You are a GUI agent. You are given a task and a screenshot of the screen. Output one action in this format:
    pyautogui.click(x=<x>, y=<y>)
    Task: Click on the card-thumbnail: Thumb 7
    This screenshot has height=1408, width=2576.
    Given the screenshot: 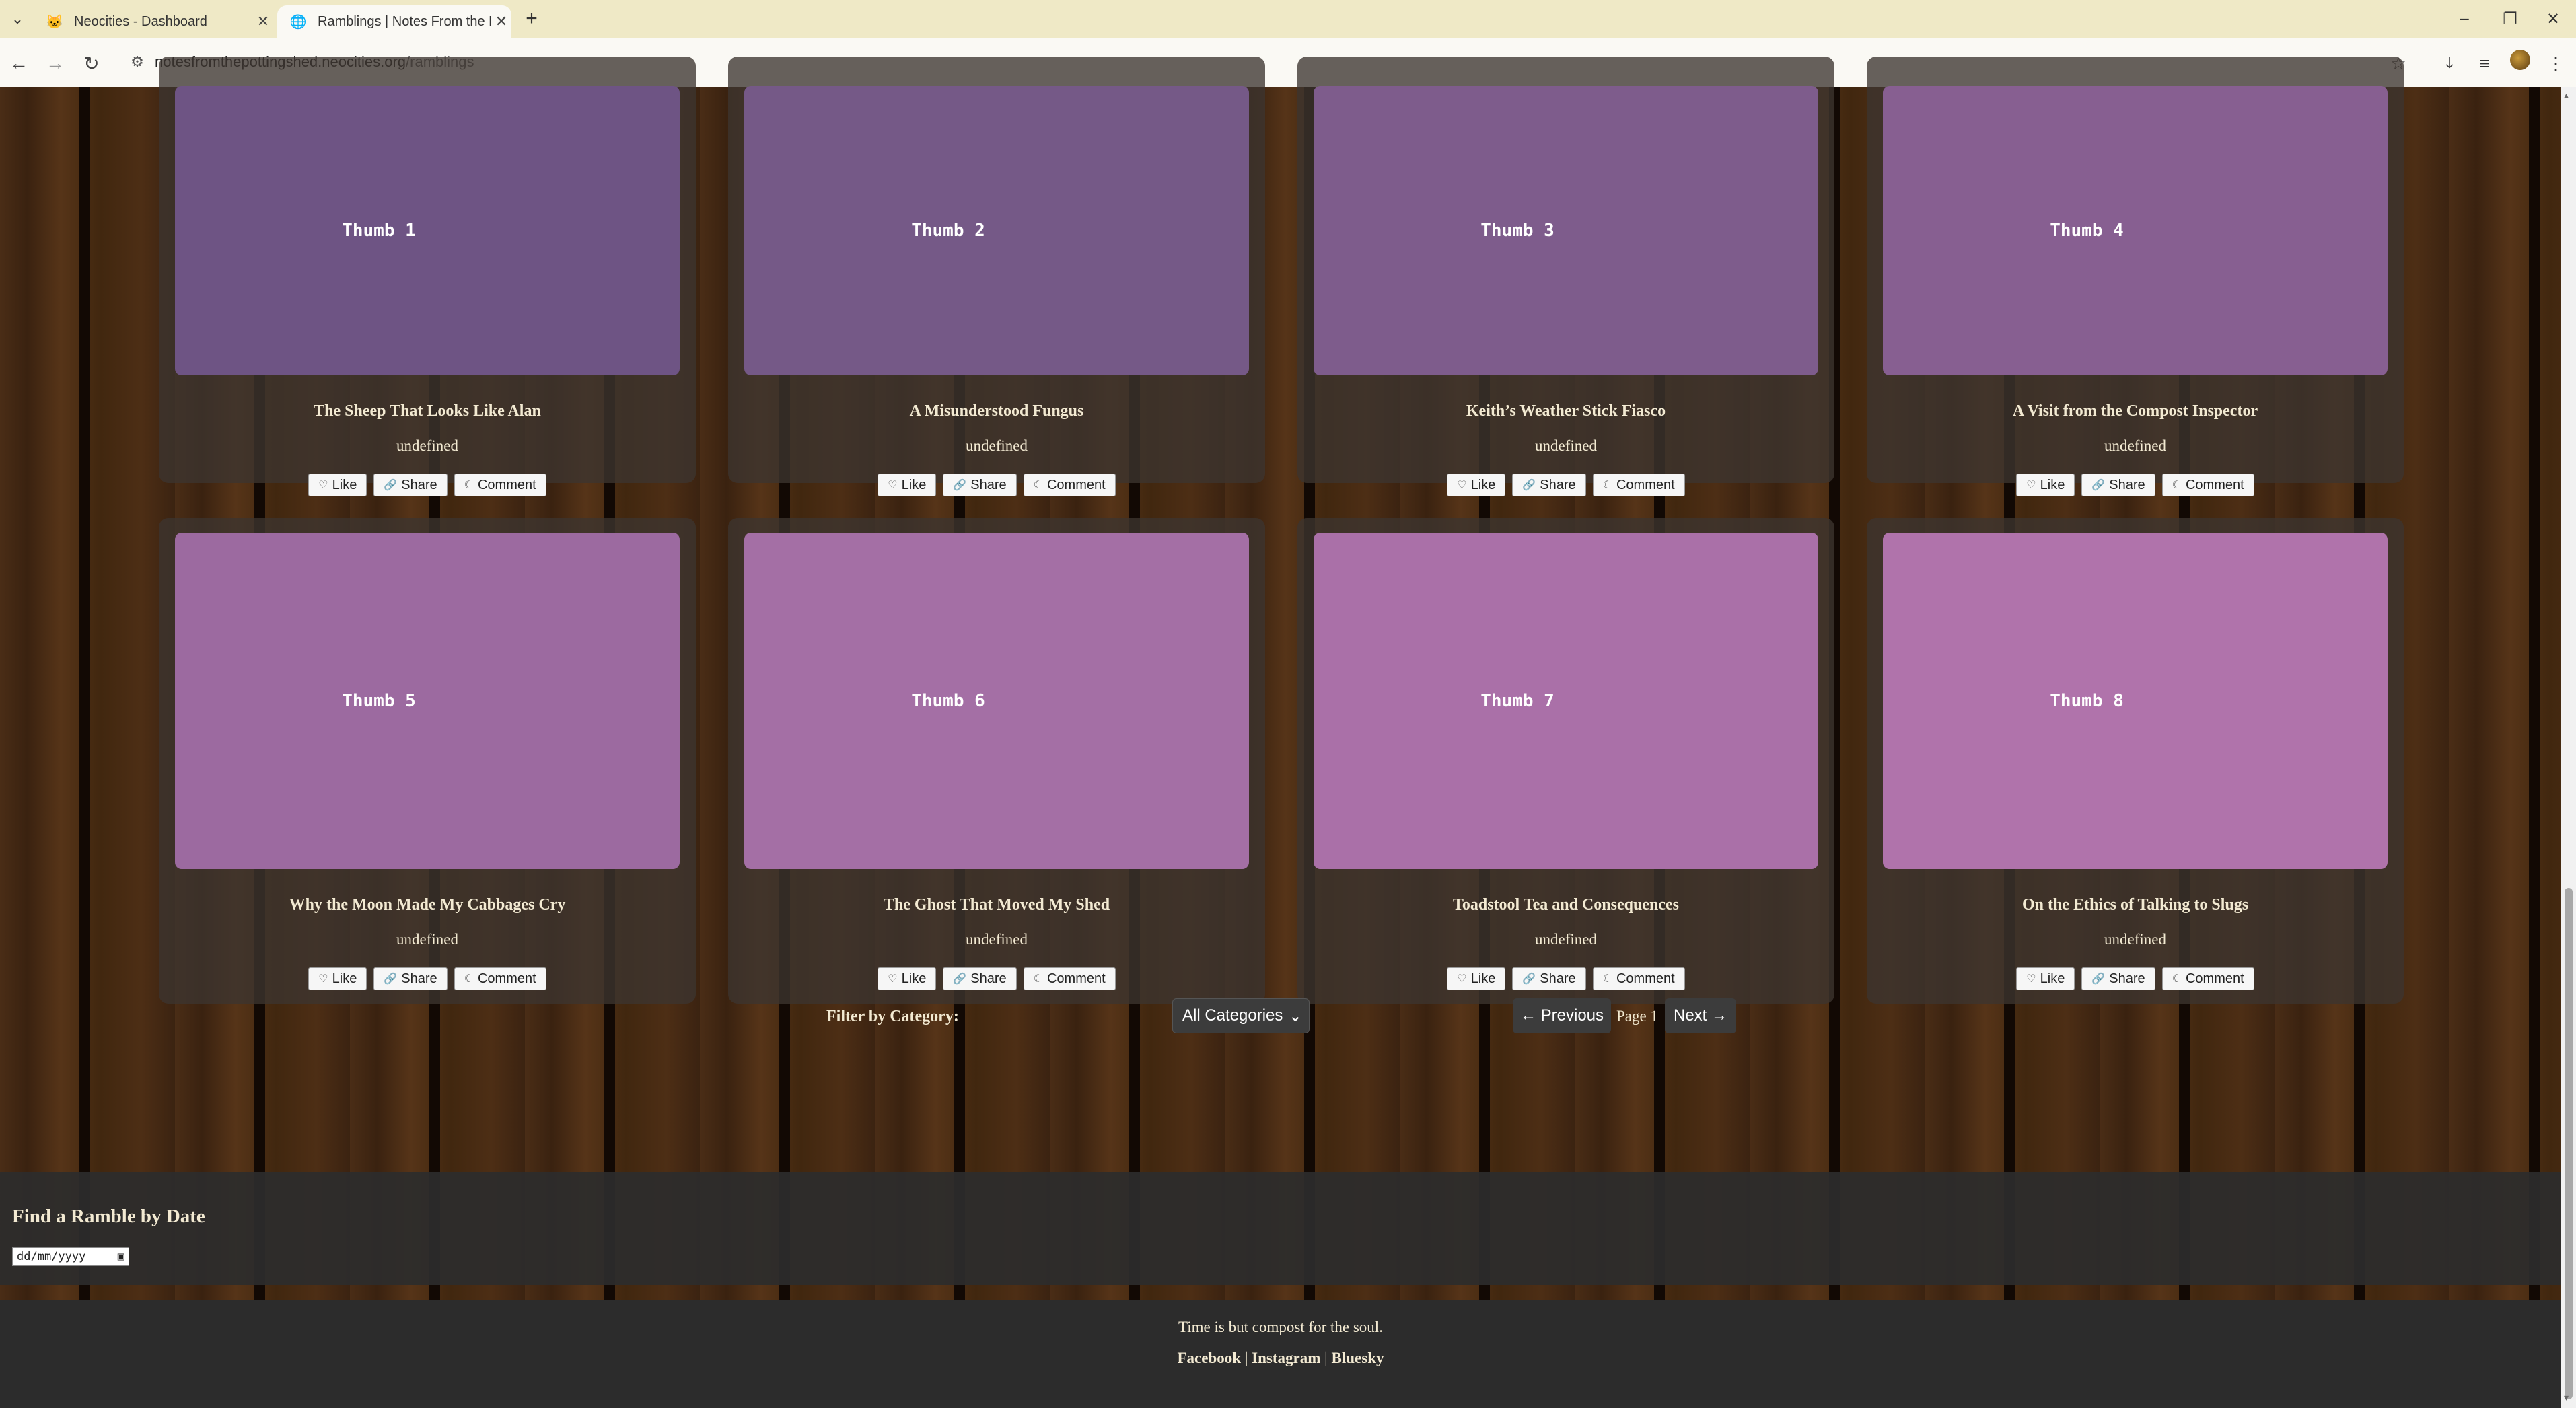 What is the action you would take?
    pyautogui.click(x=1566, y=701)
    